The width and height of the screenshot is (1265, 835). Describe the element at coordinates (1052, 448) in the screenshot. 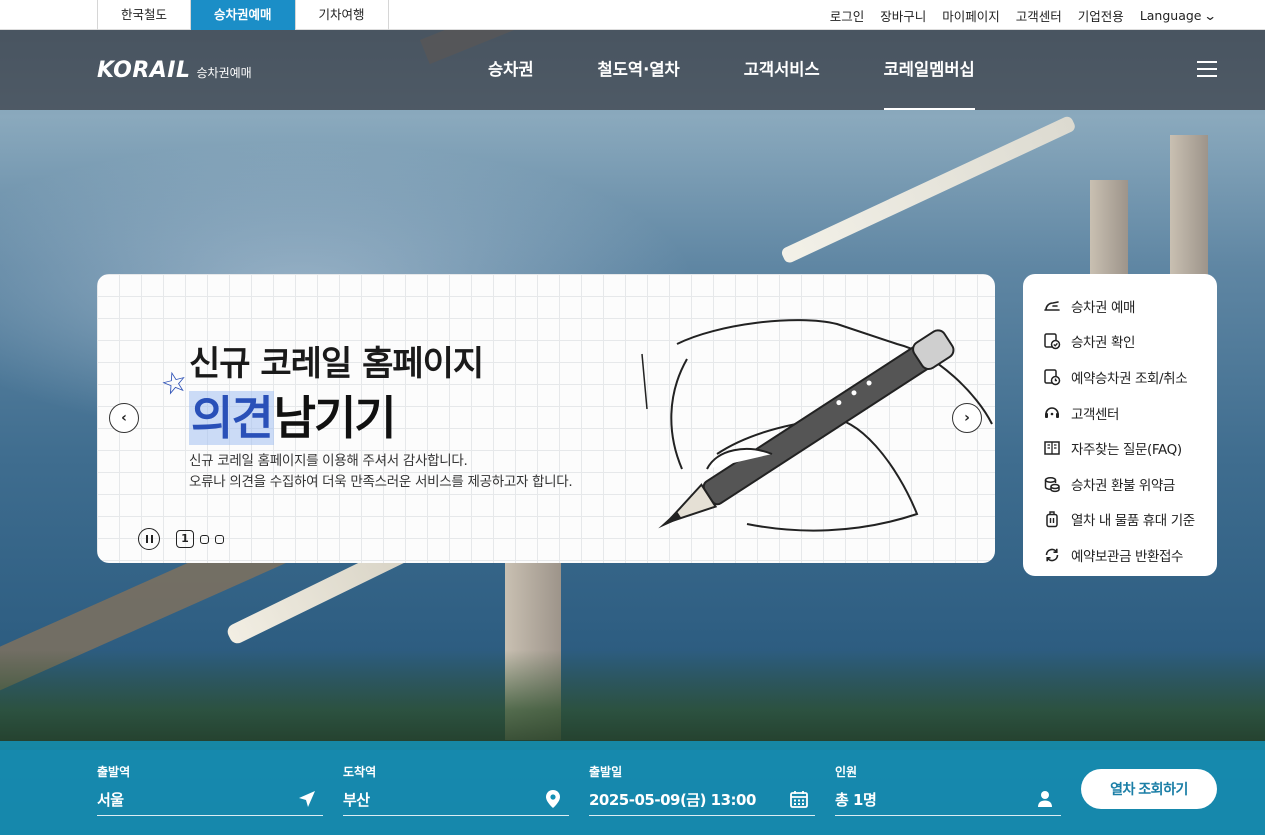

I see `book-icon` at that location.